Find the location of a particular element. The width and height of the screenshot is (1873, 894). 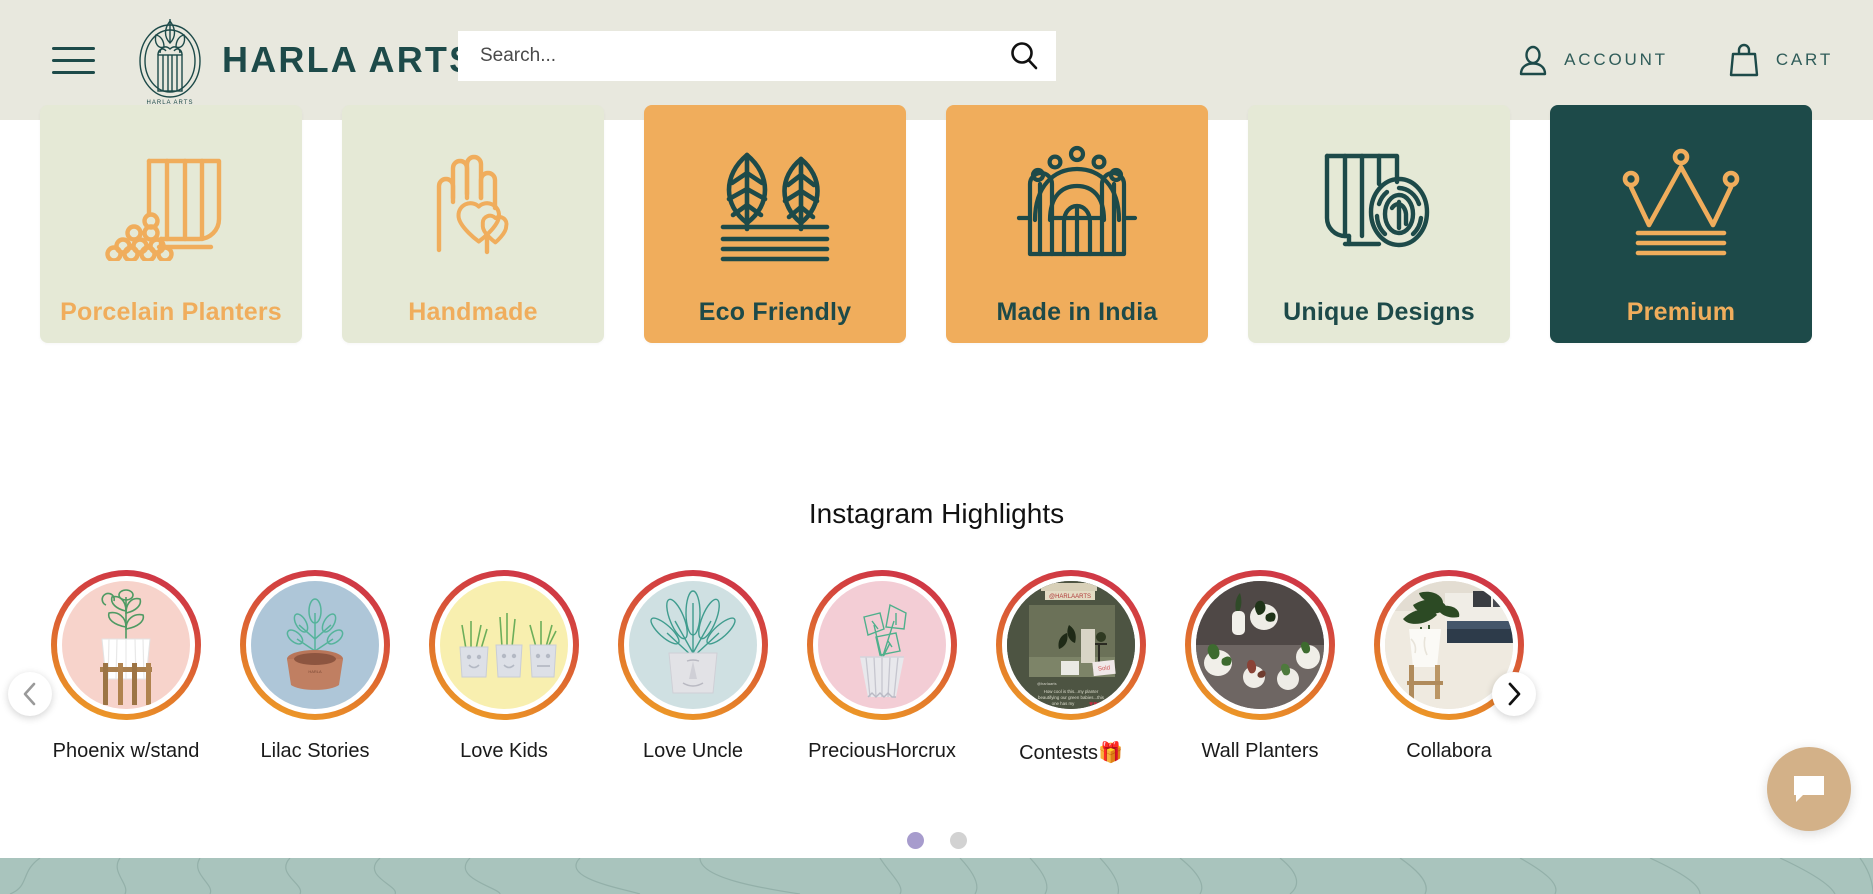

three-face-planters-icon is located at coordinates (508, 645).